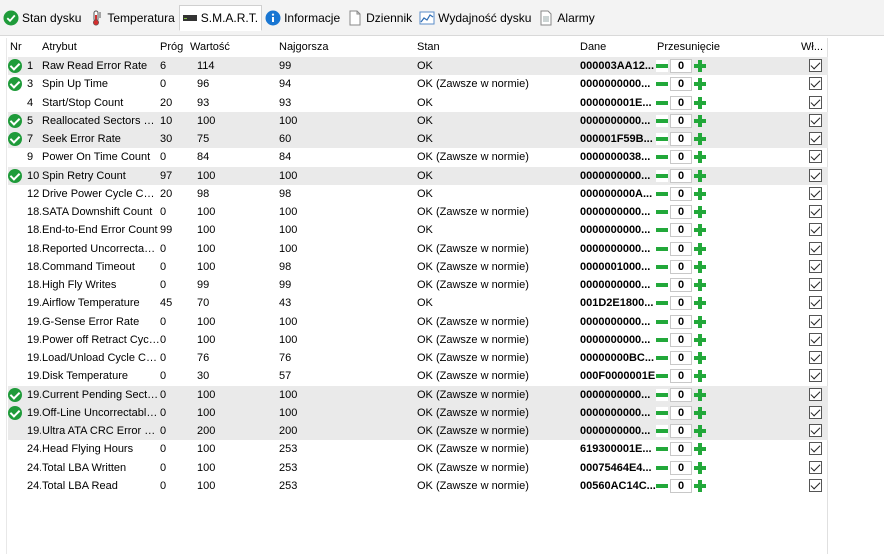 This screenshot has width=884, height=554. I want to click on col-header-data: Dane, so click(593, 47).